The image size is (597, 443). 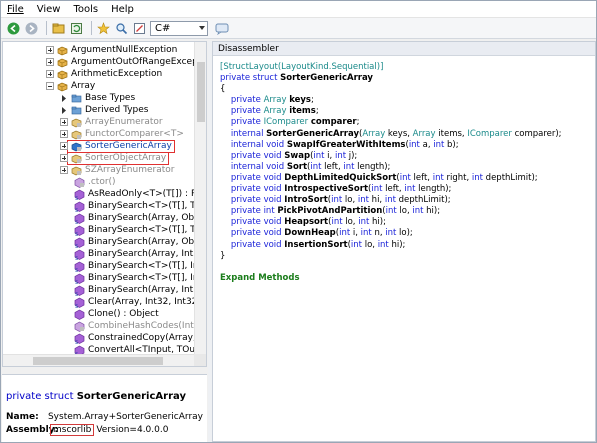 I want to click on menu-view: View, so click(x=49, y=9).